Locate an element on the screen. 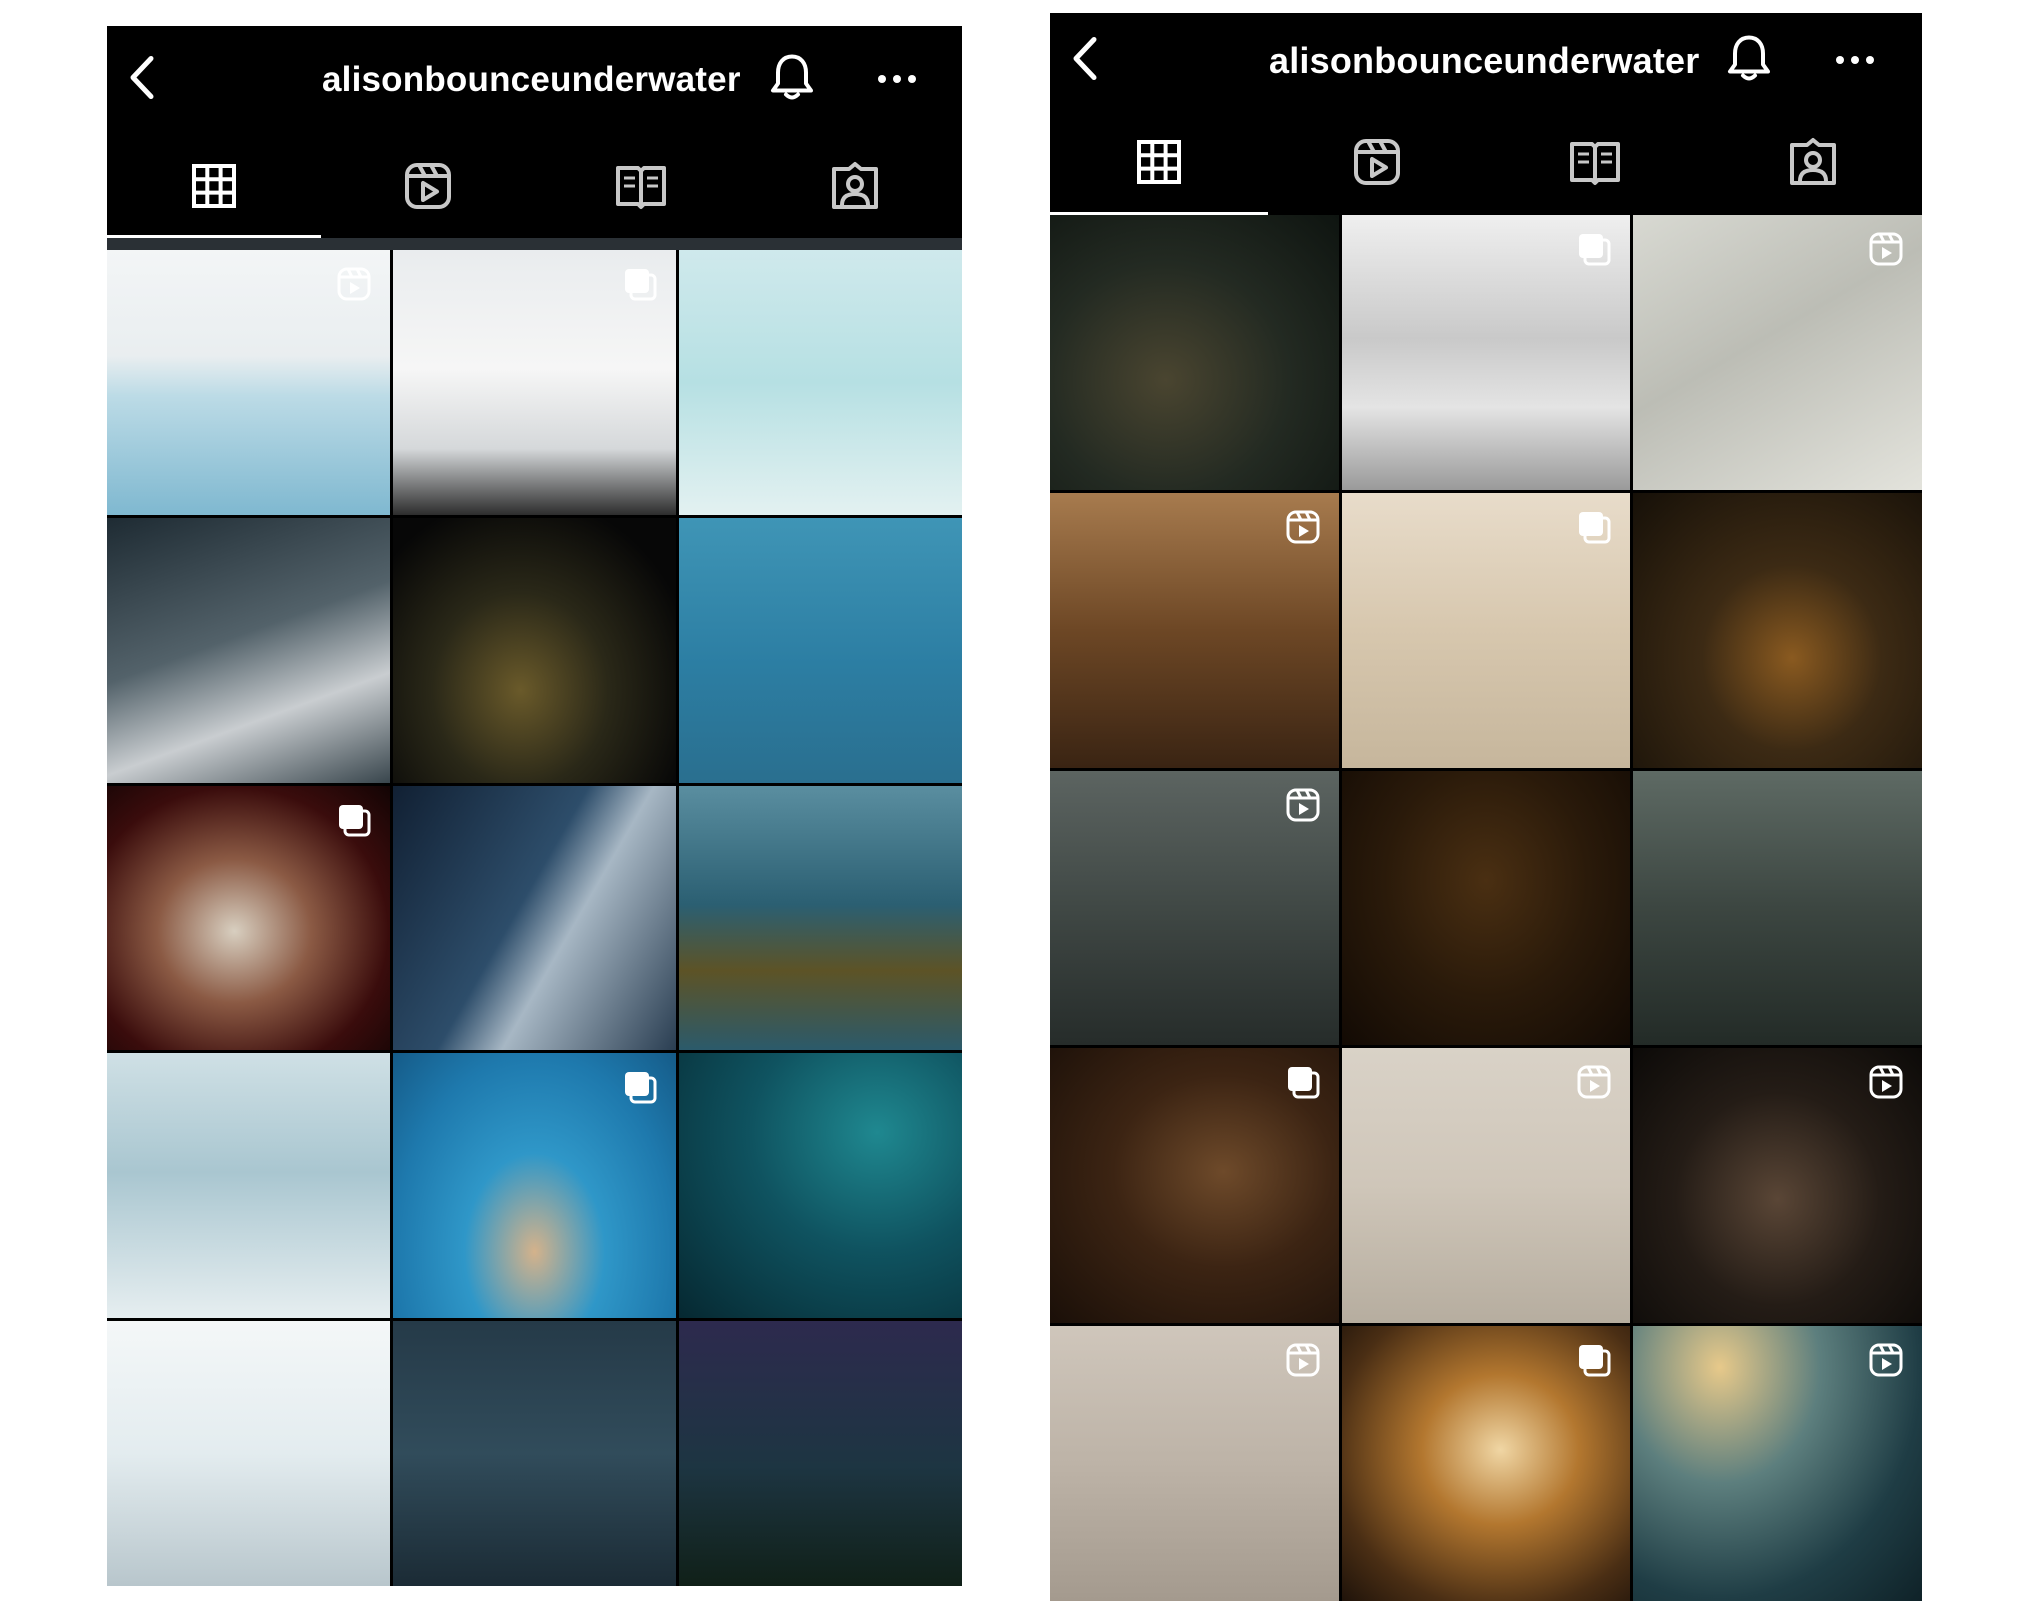  grid-icon is located at coordinates (1159, 162).